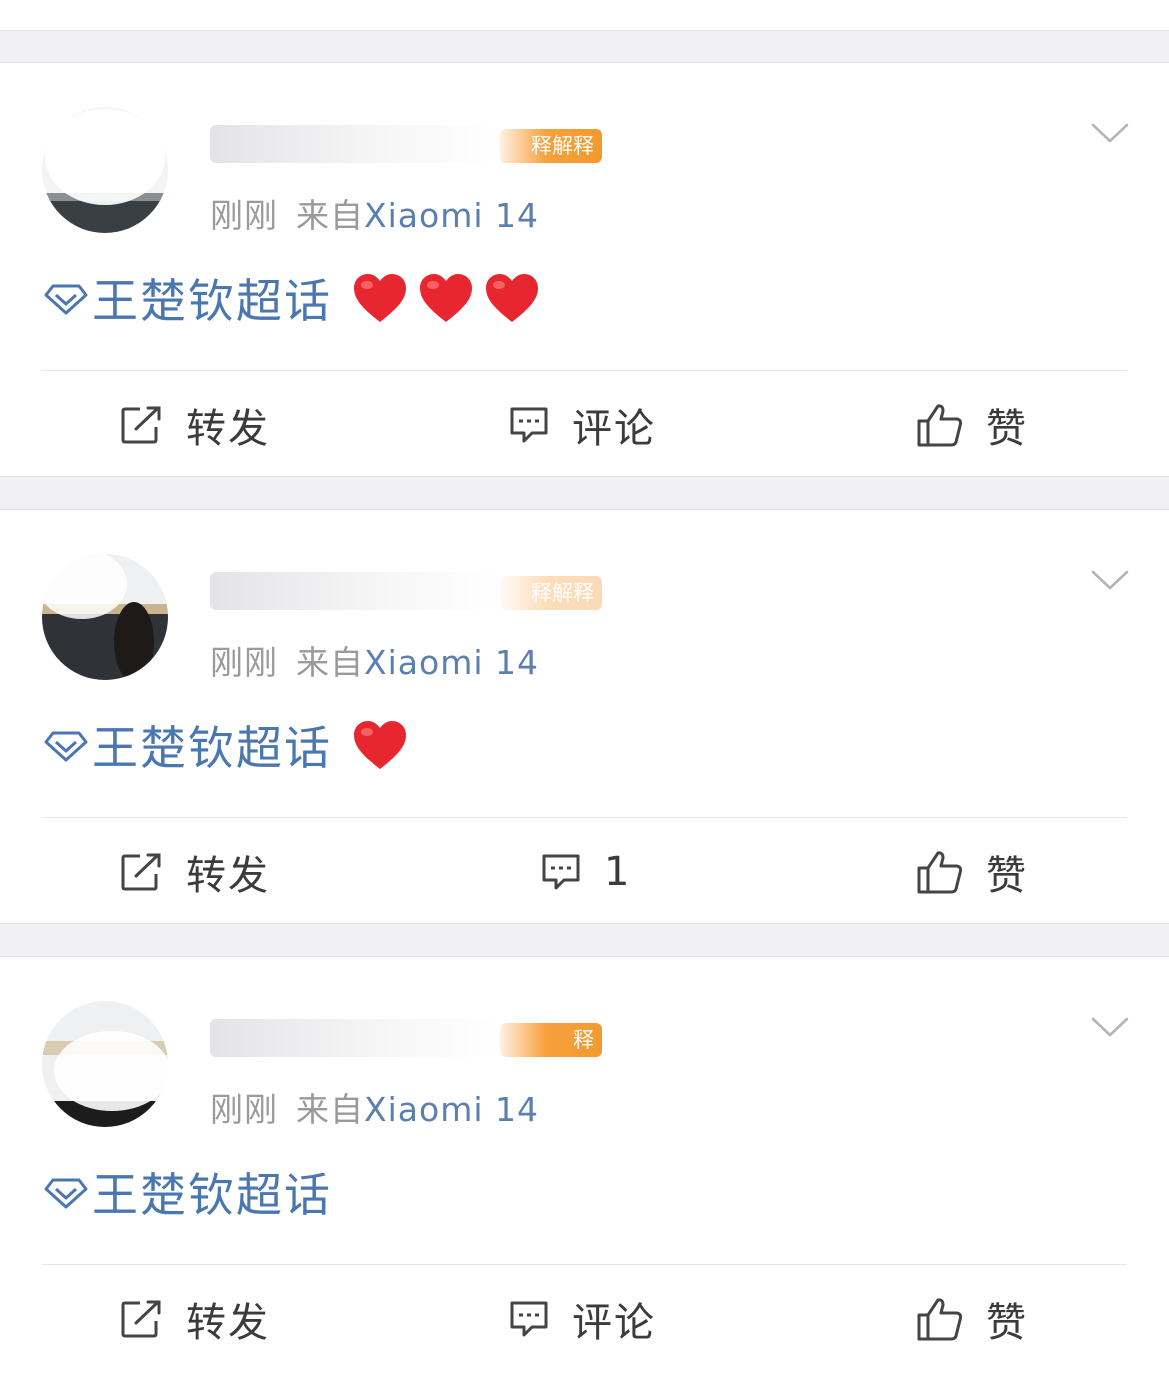  I want to click on comment-count: 1, so click(618, 872).